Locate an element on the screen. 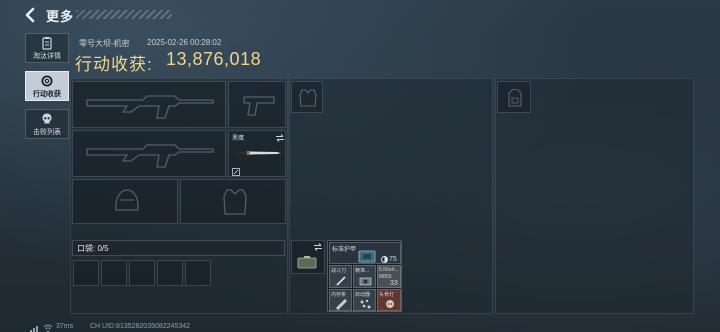 This screenshot has width=720, height=332. total-value-label: 行动收获: is located at coordinates (114, 64).